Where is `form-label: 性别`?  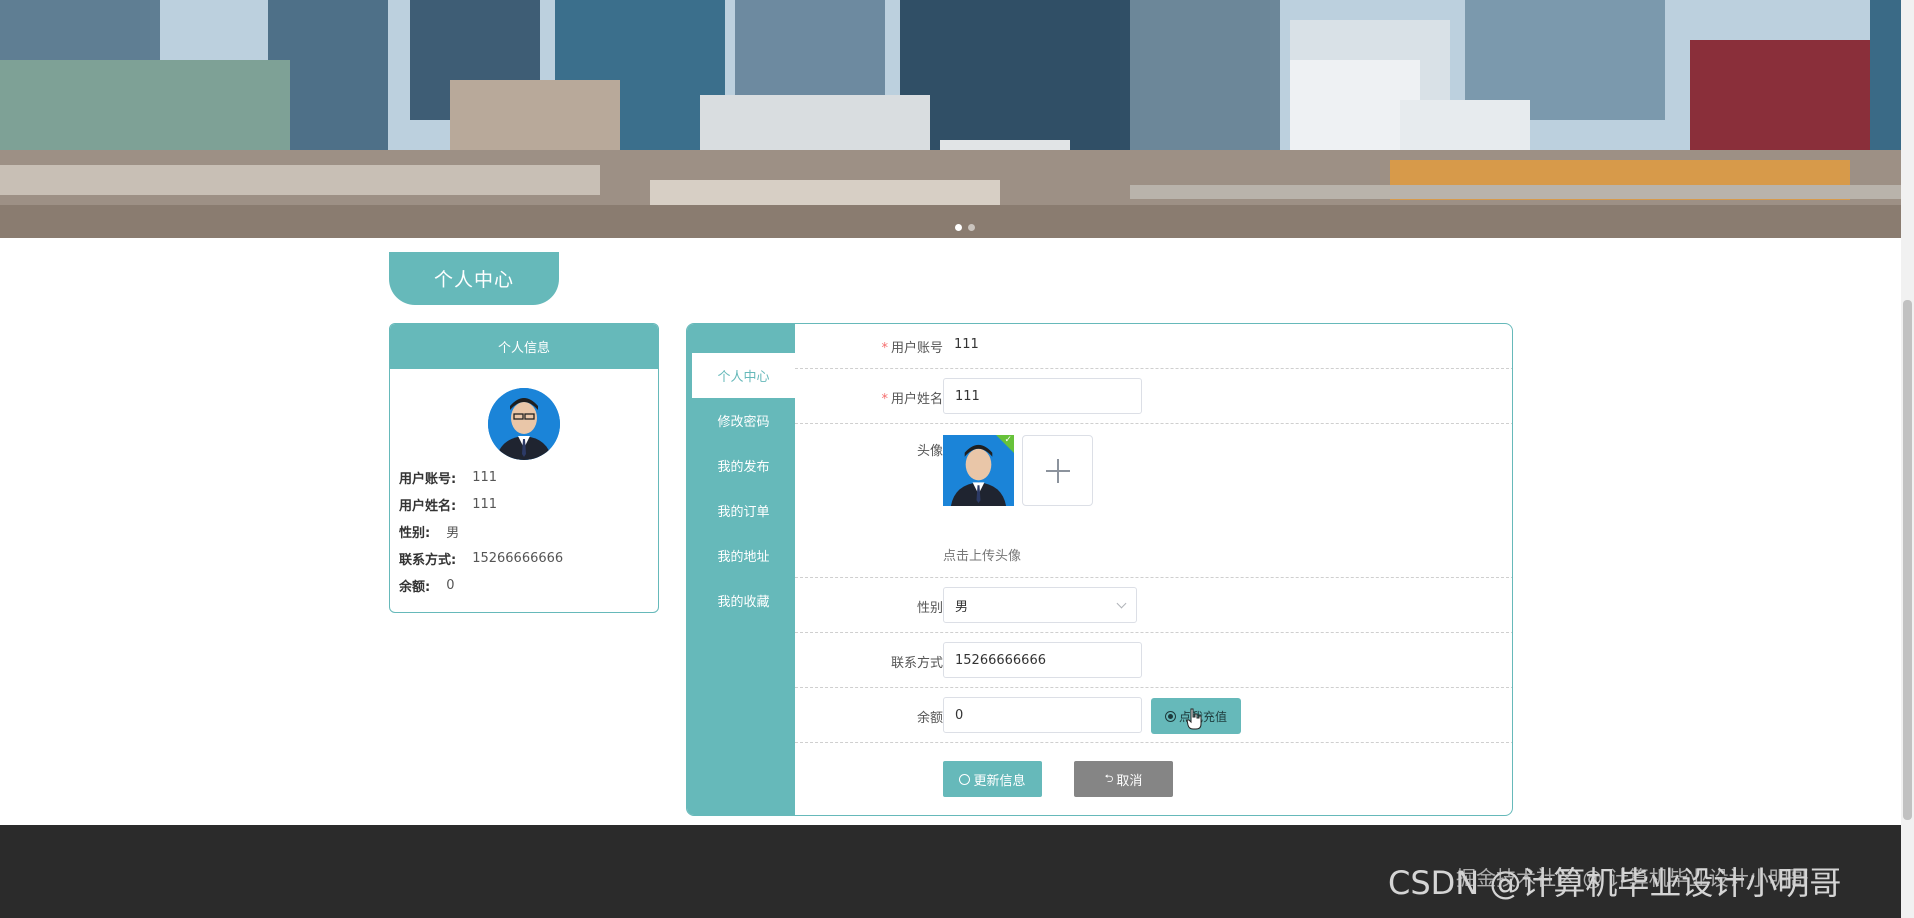
form-label: 性别 is located at coordinates (929, 608).